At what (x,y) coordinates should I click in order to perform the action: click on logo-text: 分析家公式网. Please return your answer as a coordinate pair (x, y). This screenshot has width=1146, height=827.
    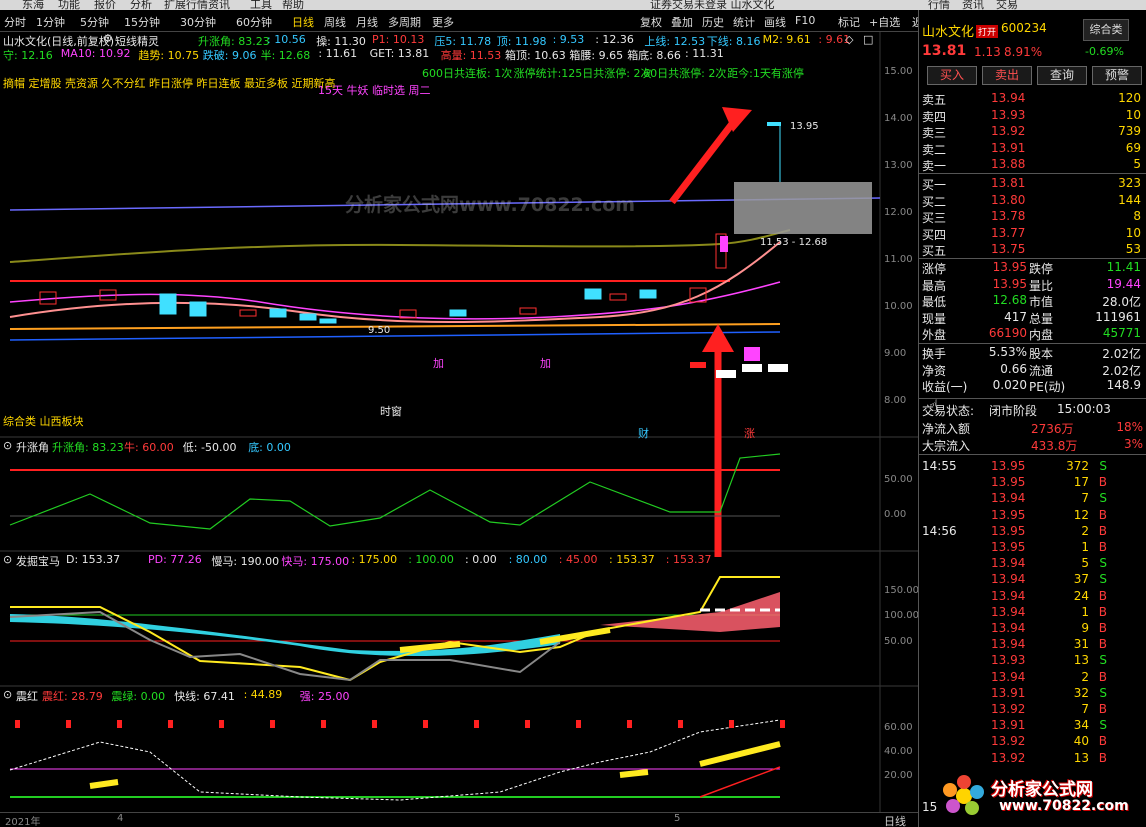
    Looking at the image, I should click on (1042, 790).